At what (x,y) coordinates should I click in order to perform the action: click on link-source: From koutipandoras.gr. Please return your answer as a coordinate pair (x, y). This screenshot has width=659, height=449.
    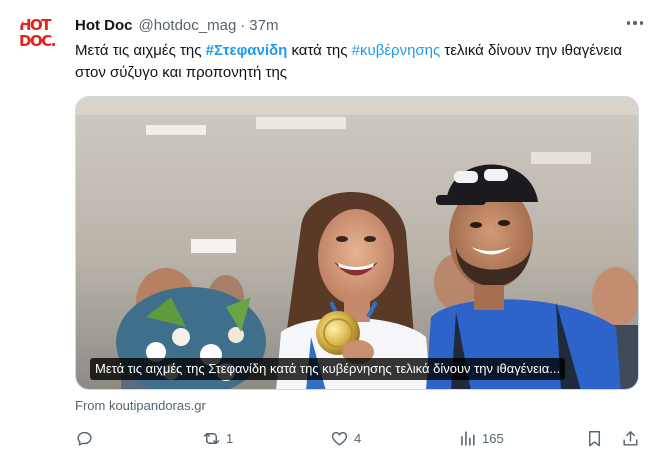
    Looking at the image, I should click on (140, 405).